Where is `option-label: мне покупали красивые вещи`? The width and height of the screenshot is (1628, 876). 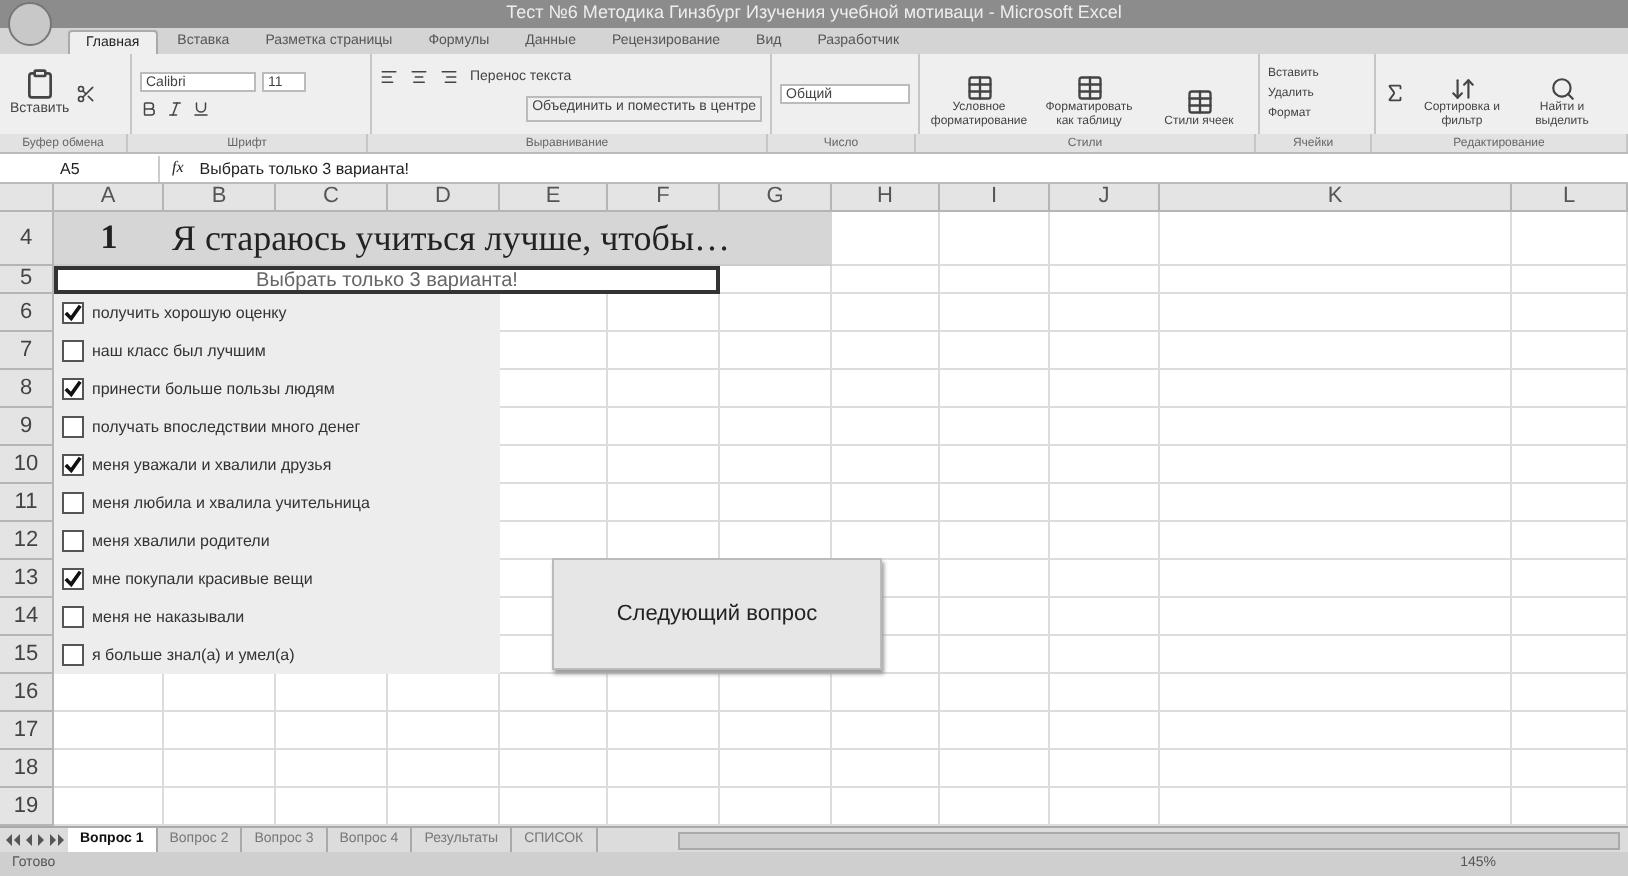 option-label: мне покупали красивые вещи is located at coordinates (202, 579).